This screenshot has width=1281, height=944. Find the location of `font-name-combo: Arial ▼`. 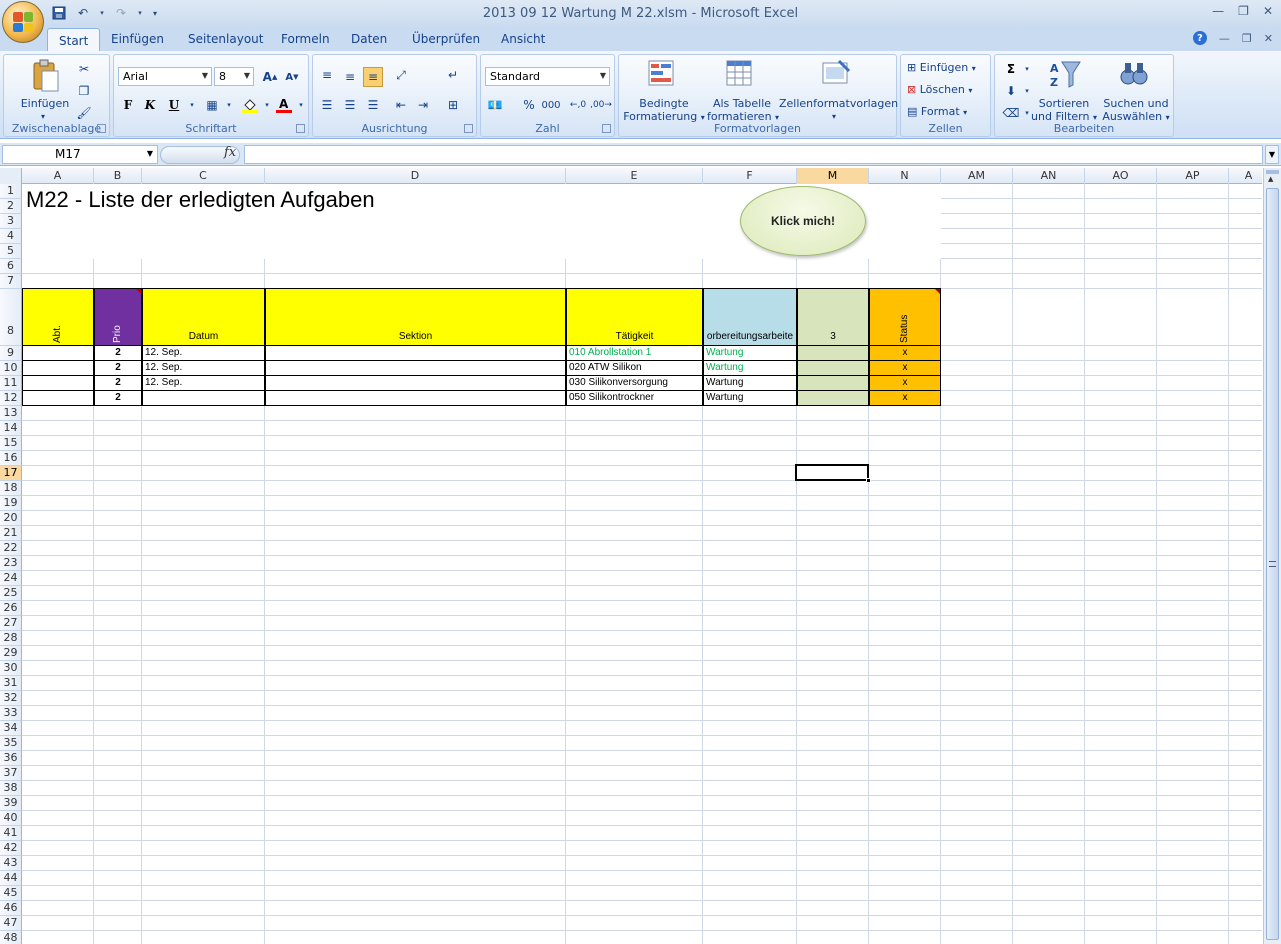

font-name-combo: Arial ▼ is located at coordinates (165, 76).